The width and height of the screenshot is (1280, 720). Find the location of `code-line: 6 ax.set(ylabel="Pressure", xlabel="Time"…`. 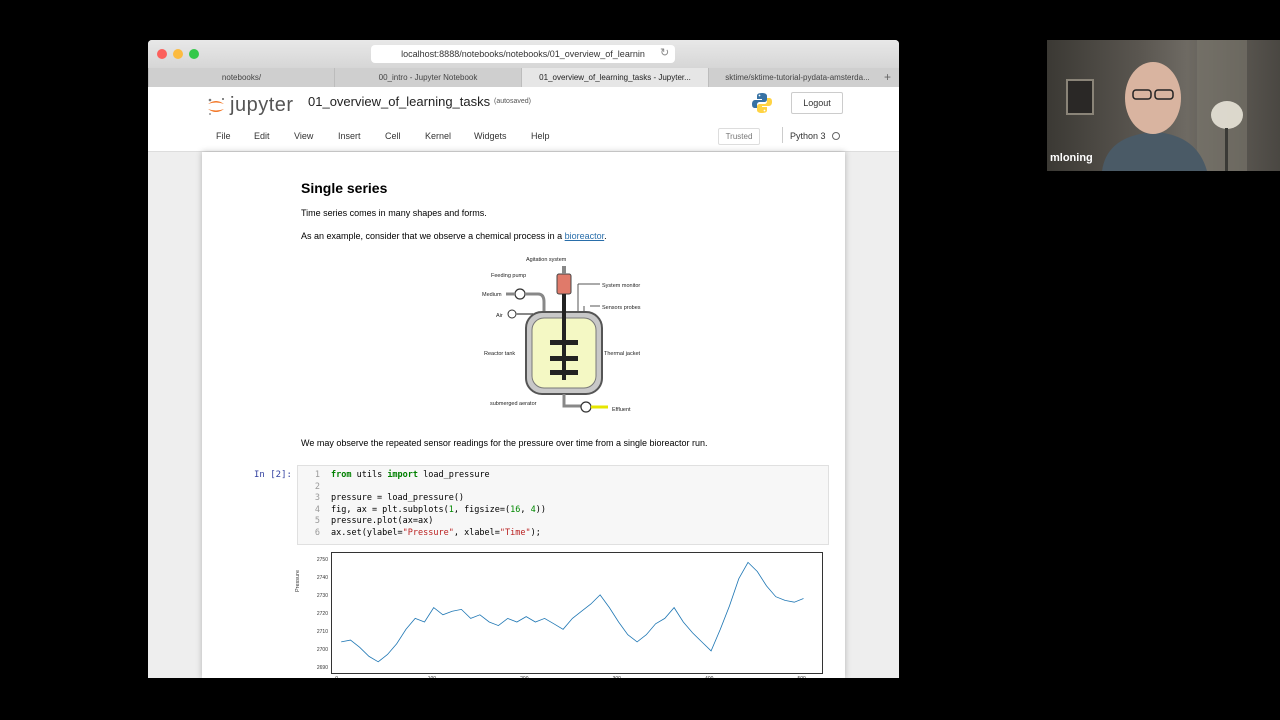

code-line: 6 ax.set(ylabel="Pressure", xlabel="Time"… is located at coordinates (563, 534).